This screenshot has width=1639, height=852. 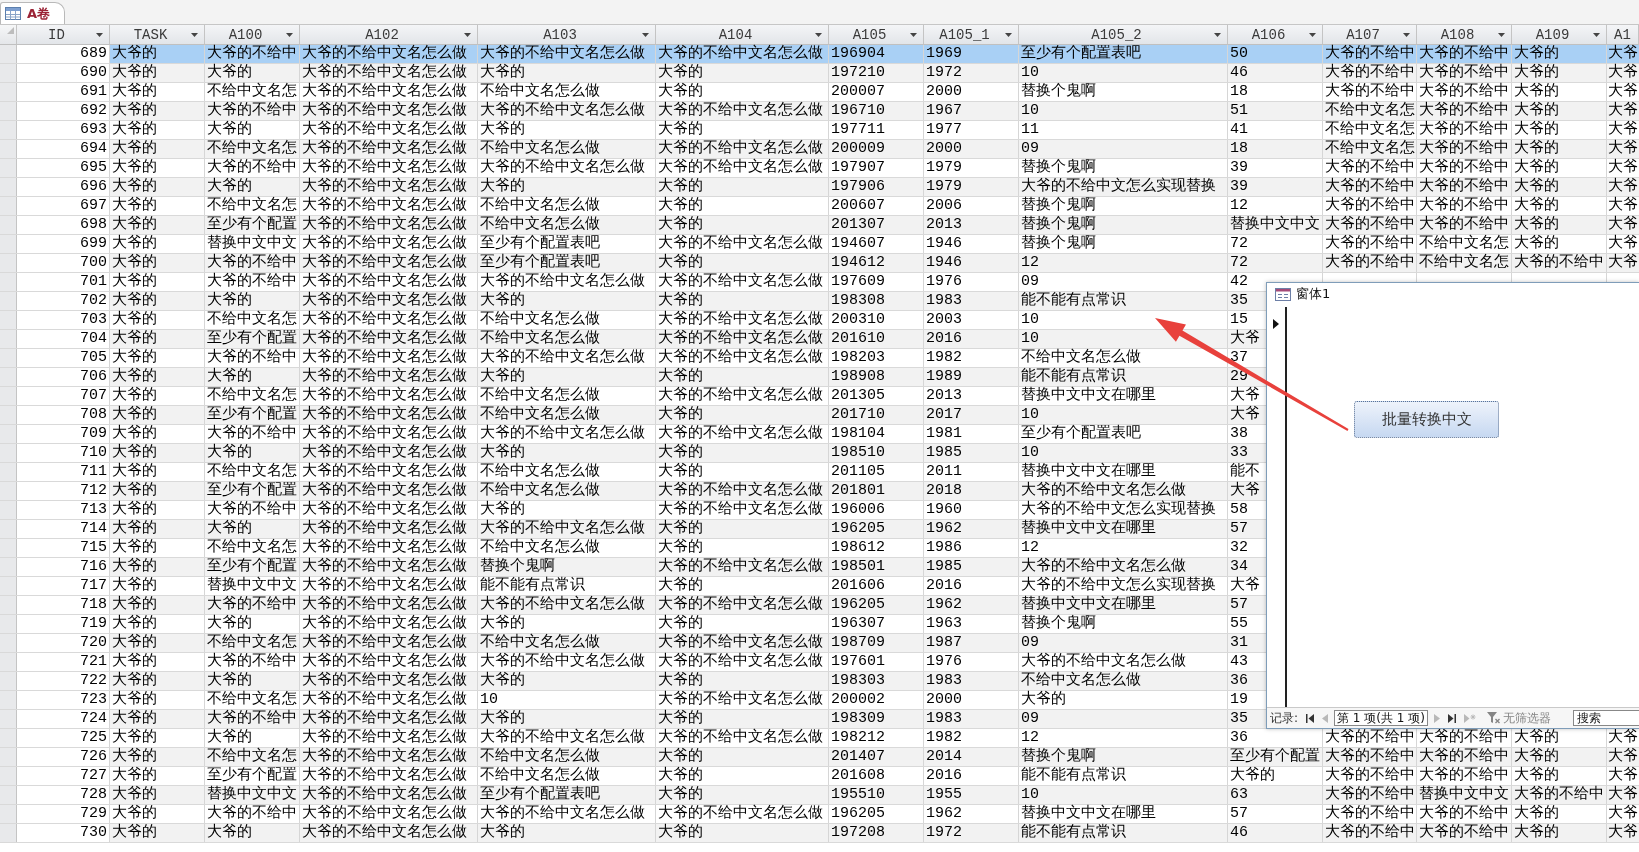 I want to click on document-tab: A卷, so click(x=33, y=13).